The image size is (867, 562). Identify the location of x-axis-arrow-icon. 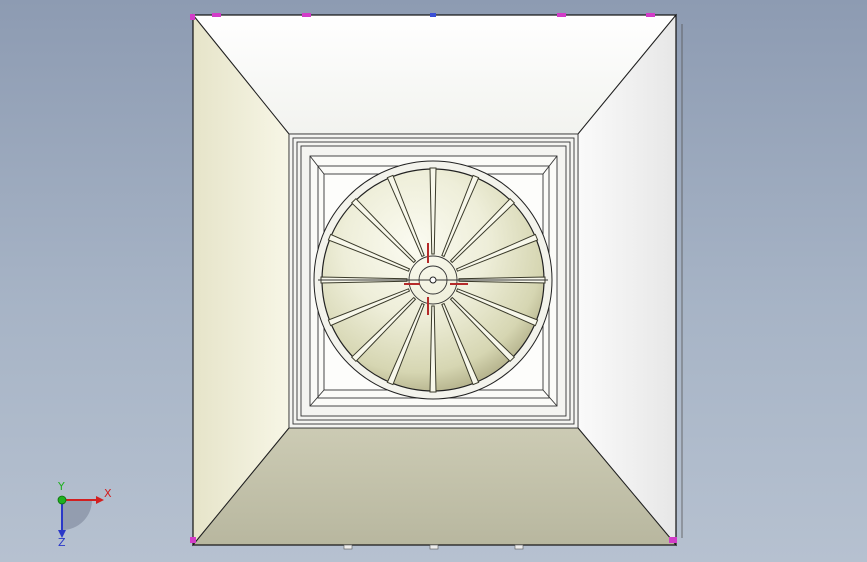
(100, 500).